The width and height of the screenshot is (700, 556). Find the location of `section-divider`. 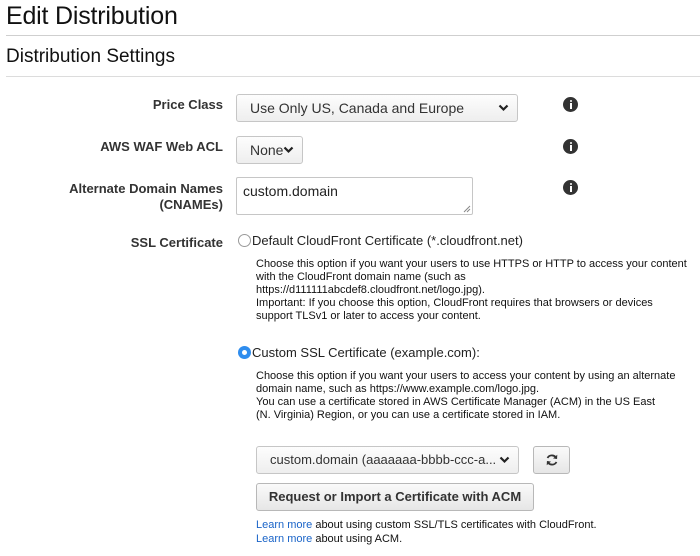

section-divider is located at coordinates (353, 76).